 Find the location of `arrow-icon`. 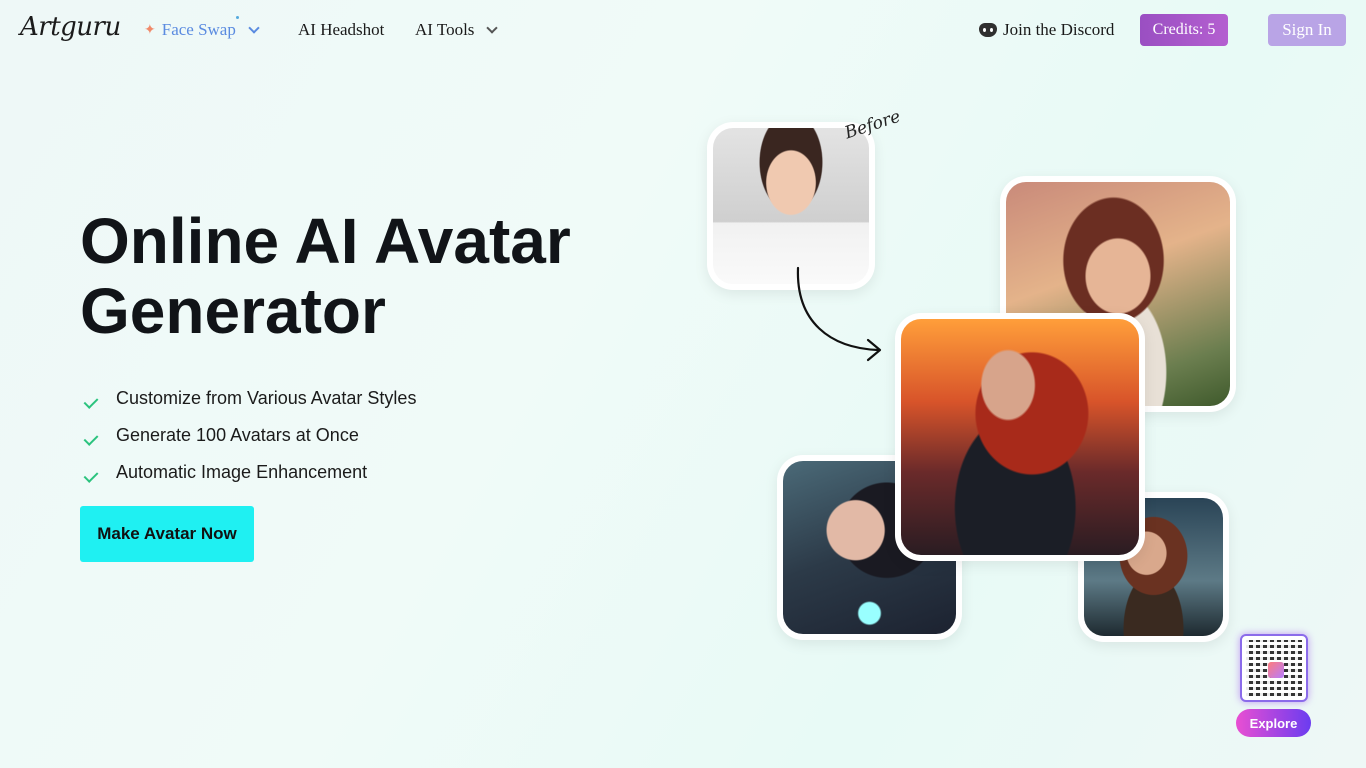

arrow-icon is located at coordinates (839, 314).